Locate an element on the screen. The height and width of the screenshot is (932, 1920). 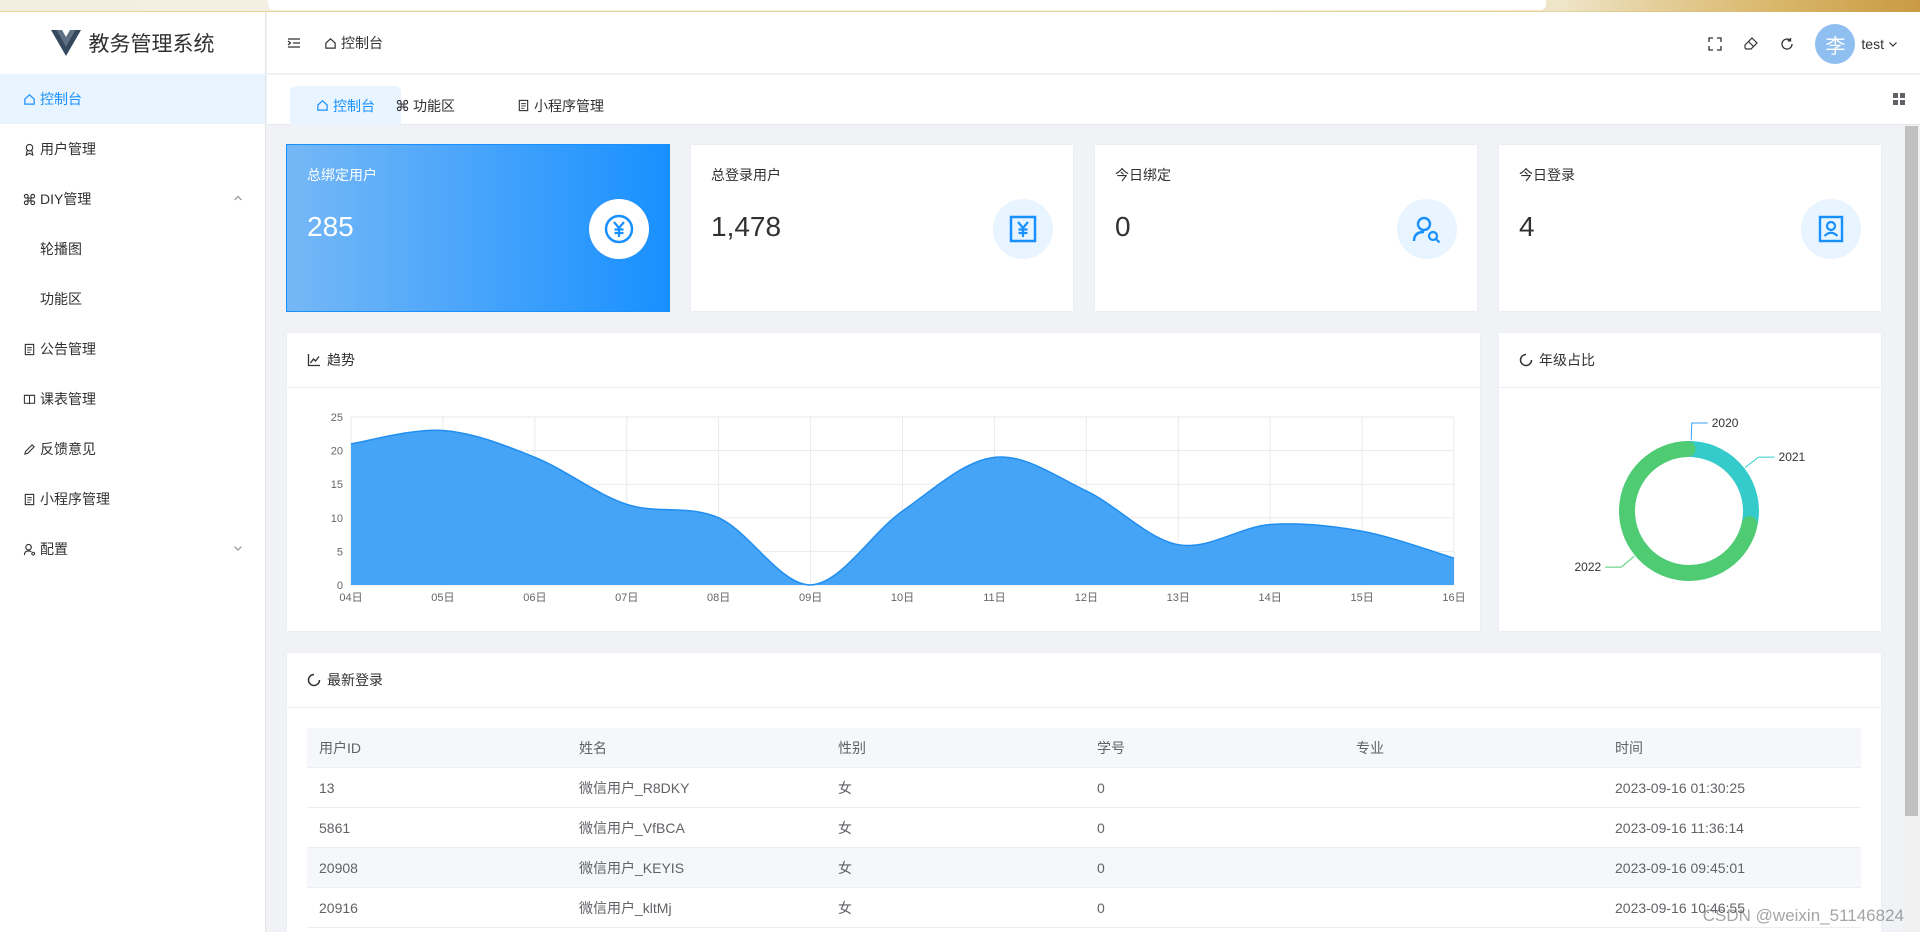
tabs-bar: 控制台 功能区 小程序管理 is located at coordinates (1093, 100).